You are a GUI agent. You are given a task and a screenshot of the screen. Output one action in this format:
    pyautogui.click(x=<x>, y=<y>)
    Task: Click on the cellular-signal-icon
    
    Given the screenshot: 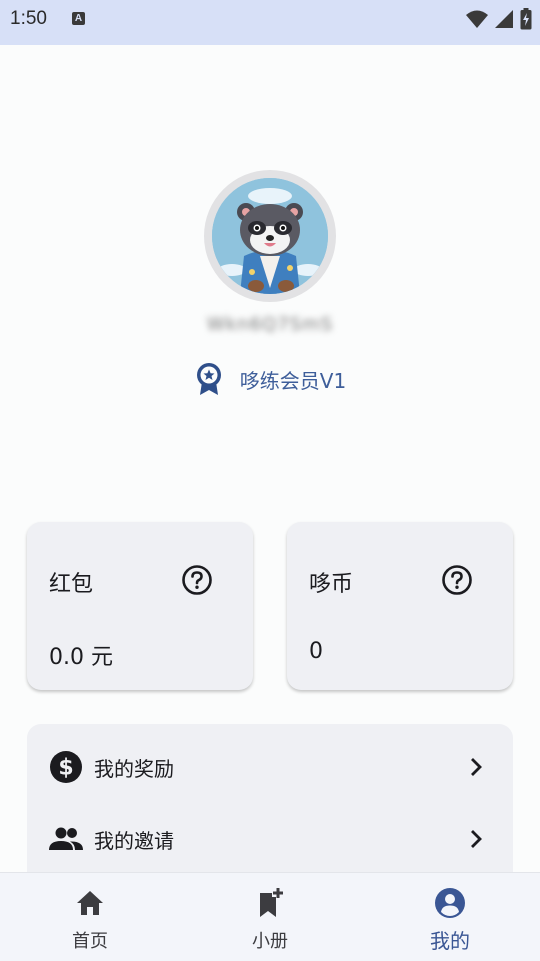 What is the action you would take?
    pyautogui.click(x=504, y=19)
    